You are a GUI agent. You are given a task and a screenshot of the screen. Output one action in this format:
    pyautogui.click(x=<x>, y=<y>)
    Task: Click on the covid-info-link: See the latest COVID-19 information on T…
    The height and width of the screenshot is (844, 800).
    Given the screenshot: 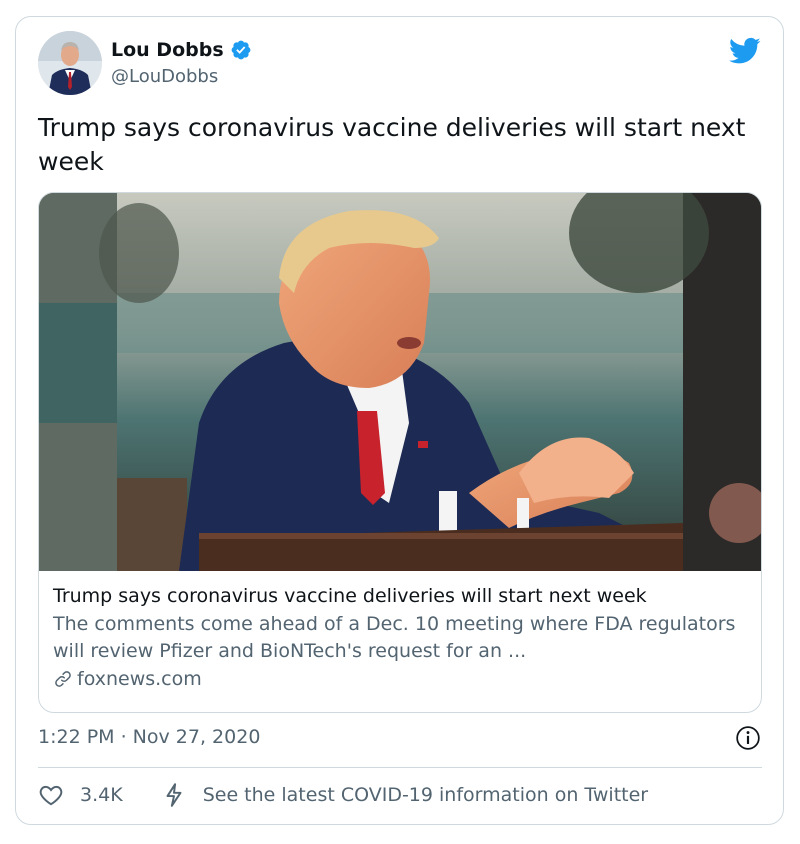 What is the action you would take?
    pyautogui.click(x=425, y=795)
    